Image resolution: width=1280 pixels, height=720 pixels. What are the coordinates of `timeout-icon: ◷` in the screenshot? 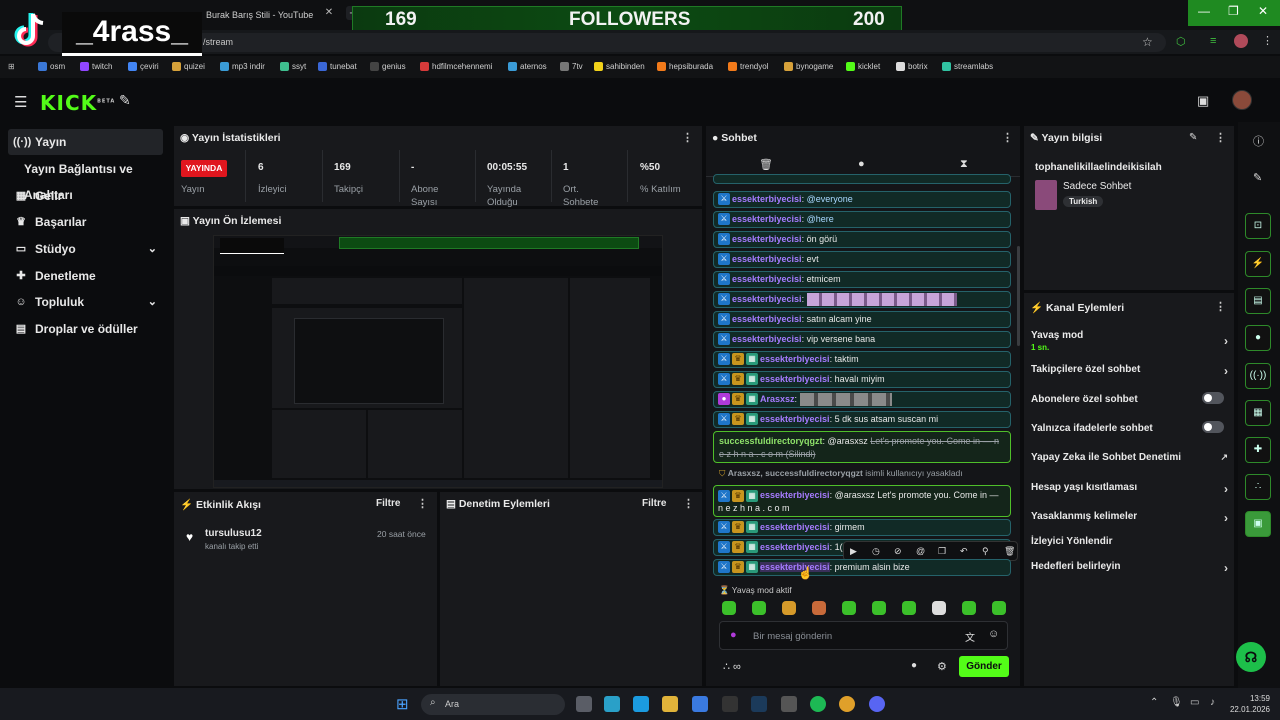 It's located at (876, 551).